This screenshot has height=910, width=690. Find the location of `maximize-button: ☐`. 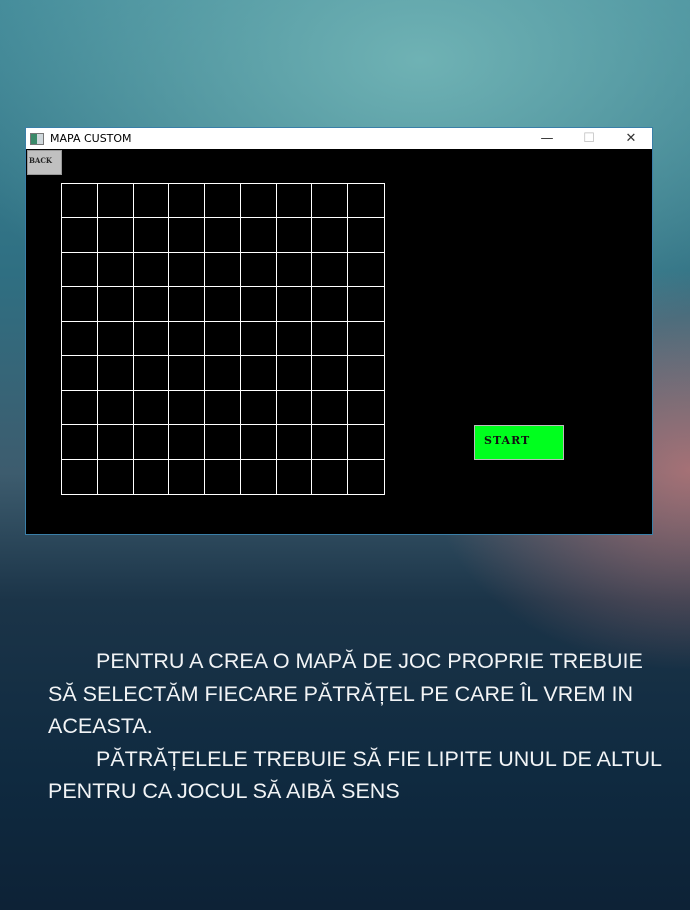

maximize-button: ☐ is located at coordinates (589, 138).